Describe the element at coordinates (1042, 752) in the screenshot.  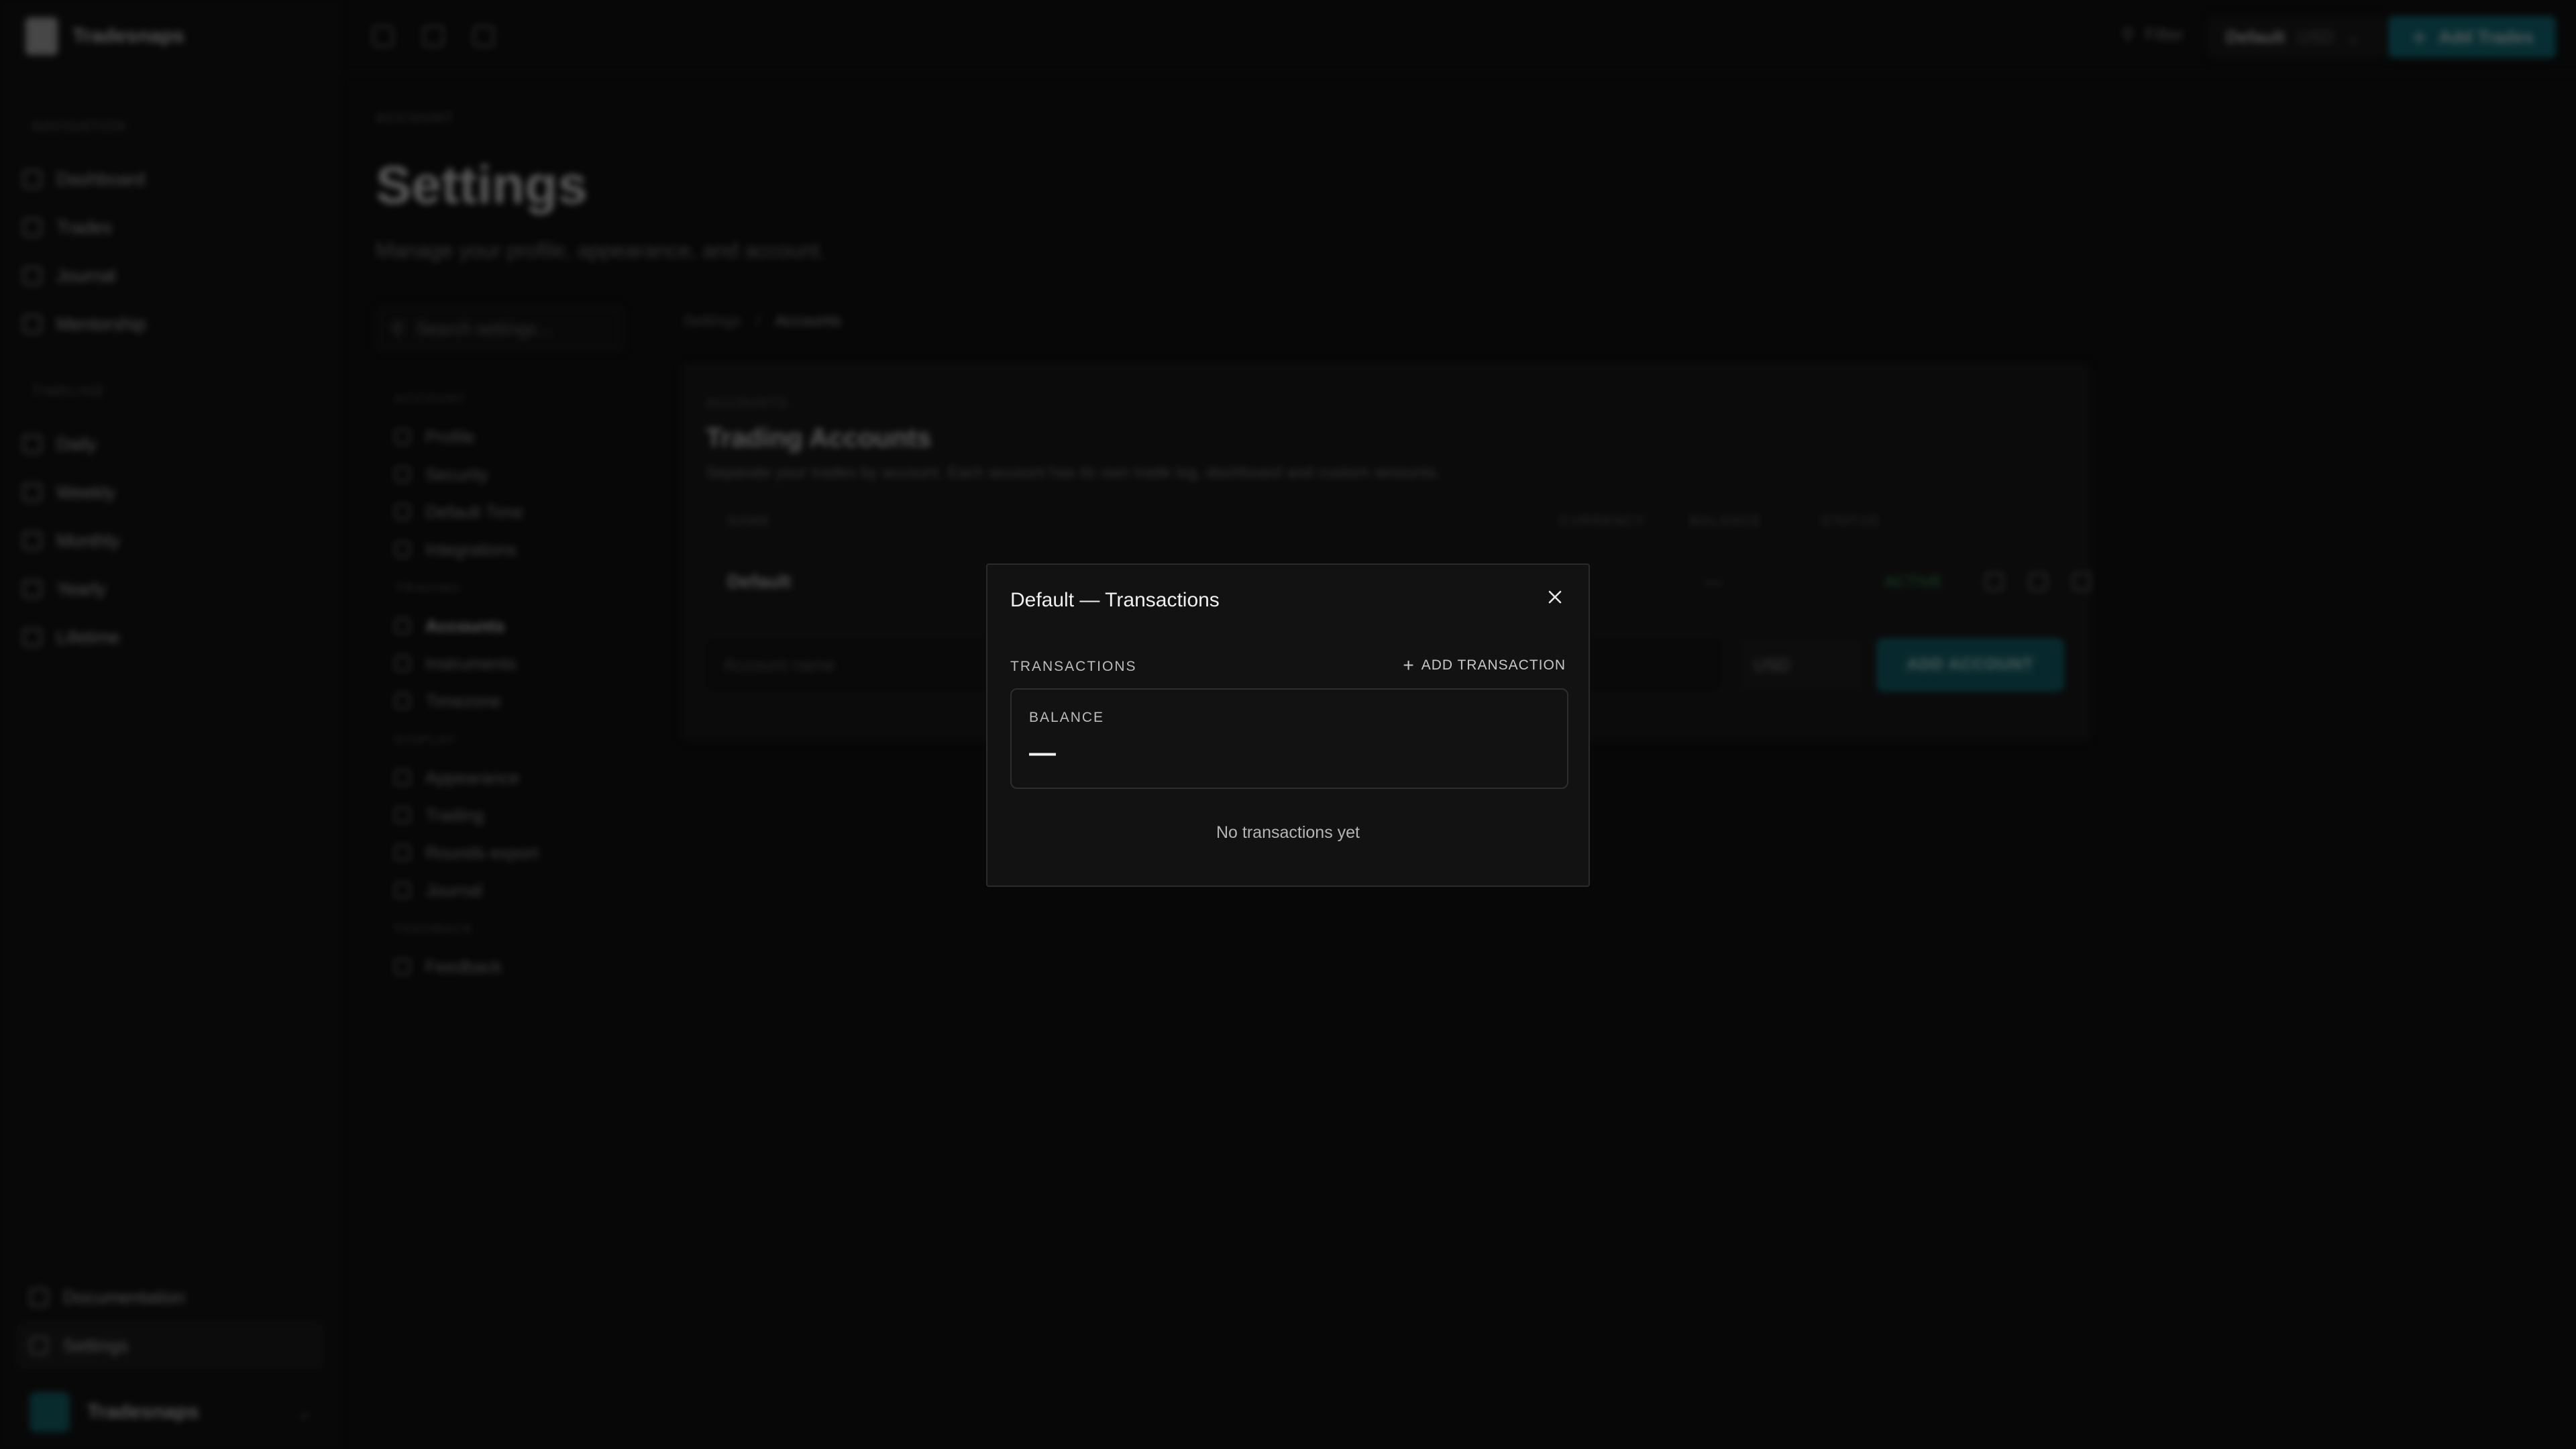
I see `balance-value: —` at that location.